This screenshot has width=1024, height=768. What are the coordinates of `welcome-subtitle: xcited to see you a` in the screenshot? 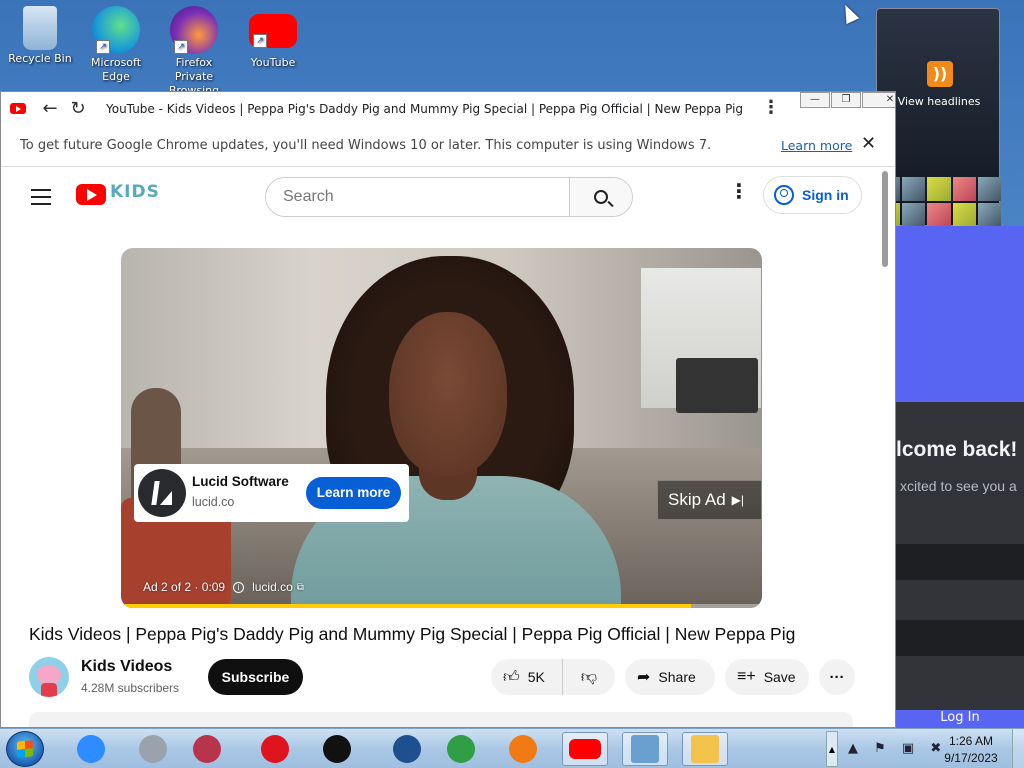 It's located at (958, 486).